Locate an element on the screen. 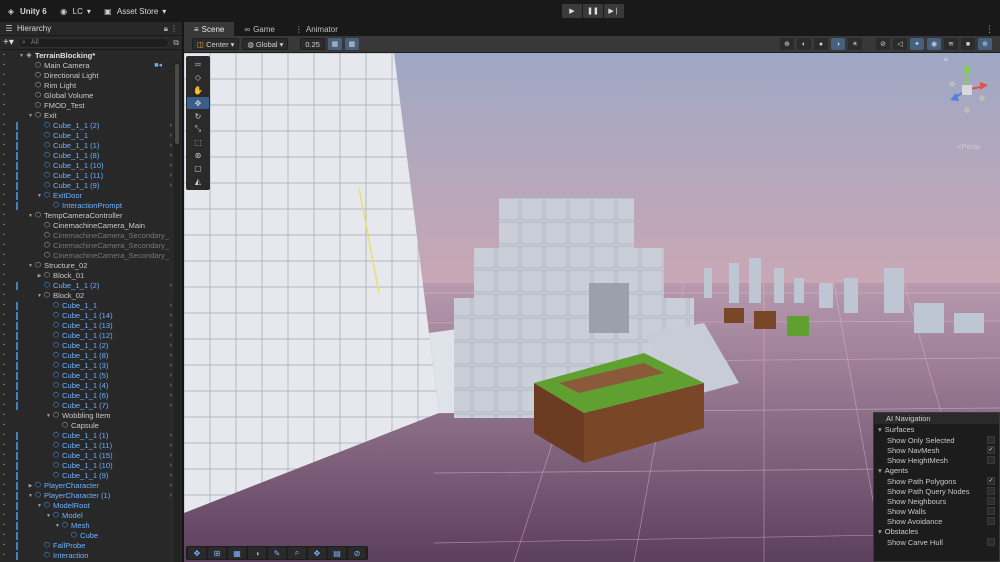 The width and height of the screenshot is (1000, 562). ai-option-checkbox: ✓ is located at coordinates (991, 450).